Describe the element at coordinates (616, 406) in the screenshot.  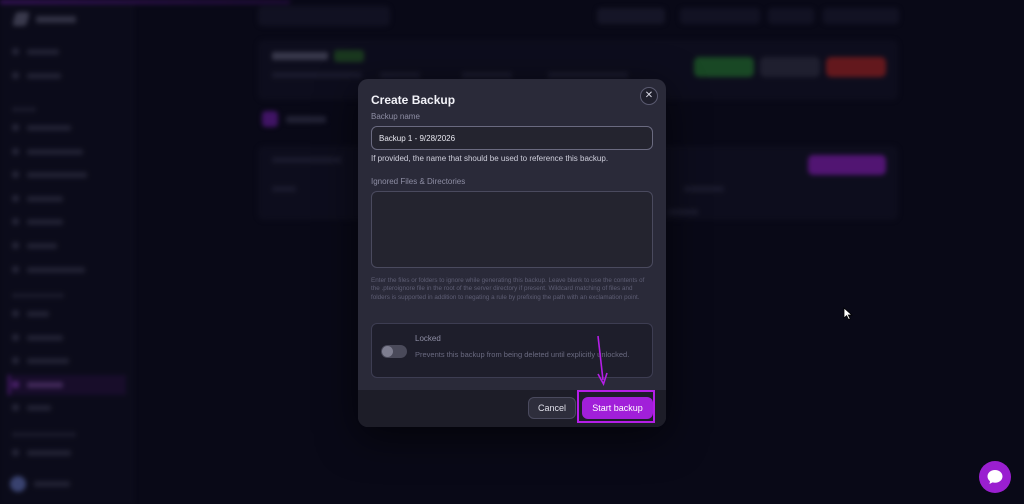
I see `start-backup-highlight-box` at that location.